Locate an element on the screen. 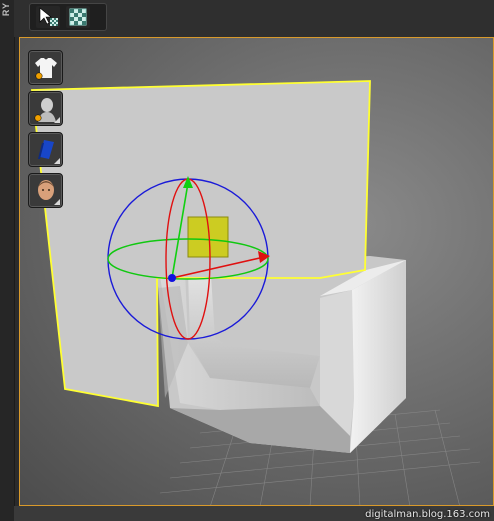 The image size is (494, 521). skin-button is located at coordinates (45, 190).